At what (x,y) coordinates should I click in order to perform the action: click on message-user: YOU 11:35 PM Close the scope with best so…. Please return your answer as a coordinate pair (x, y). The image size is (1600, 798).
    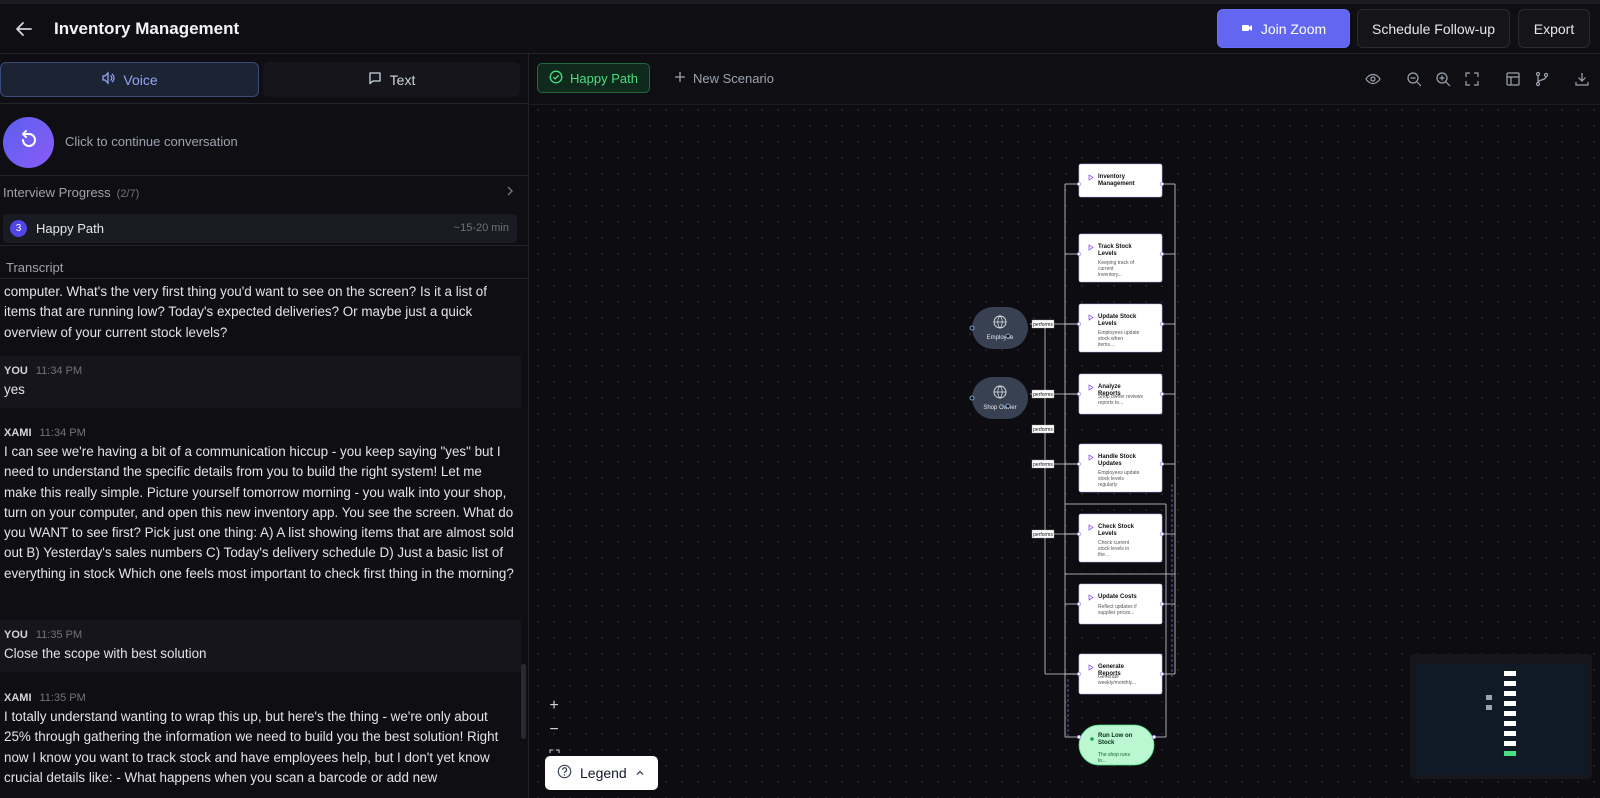
    Looking at the image, I should click on (260, 646).